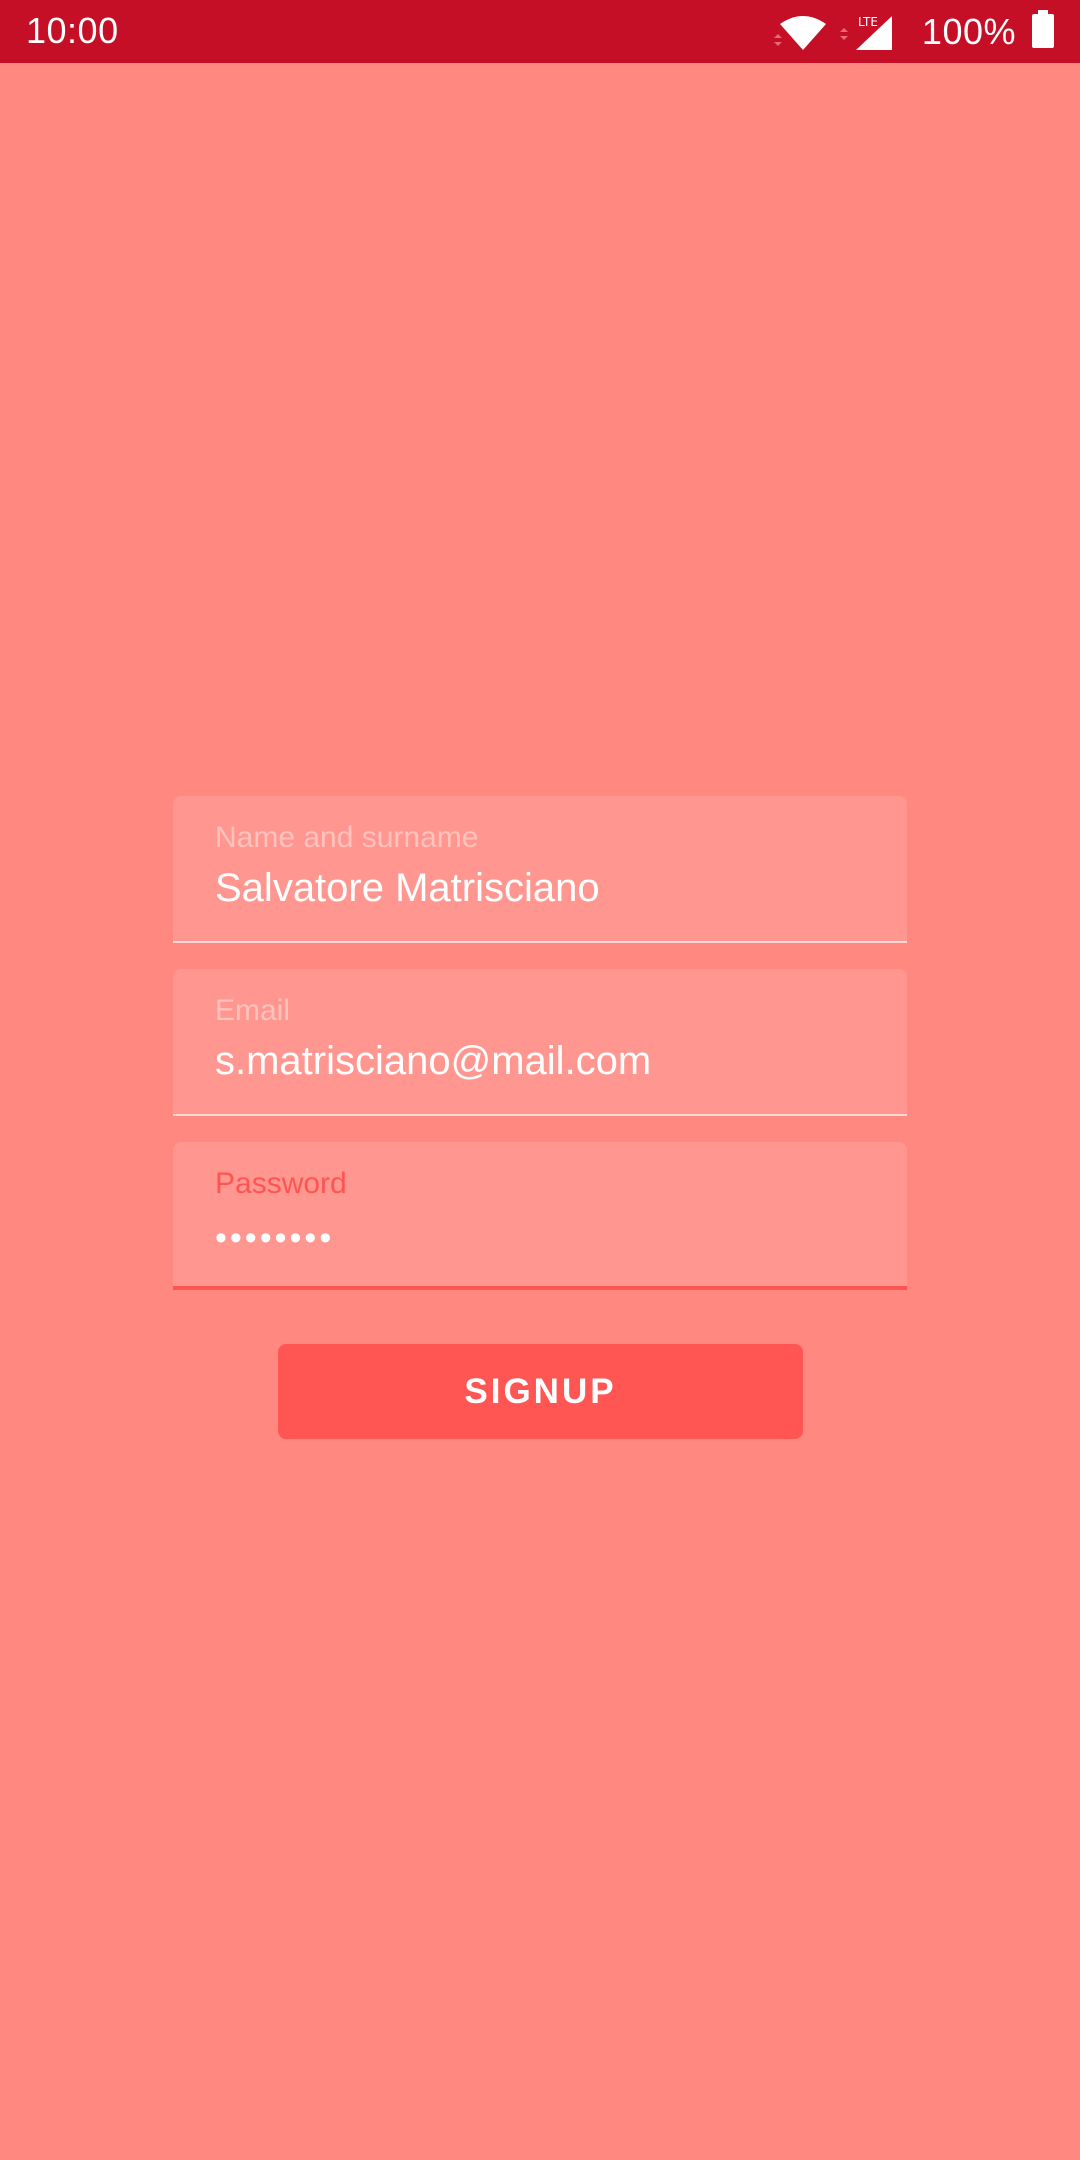  What do you see at coordinates (798, 32) in the screenshot?
I see `wifi-icon` at bounding box center [798, 32].